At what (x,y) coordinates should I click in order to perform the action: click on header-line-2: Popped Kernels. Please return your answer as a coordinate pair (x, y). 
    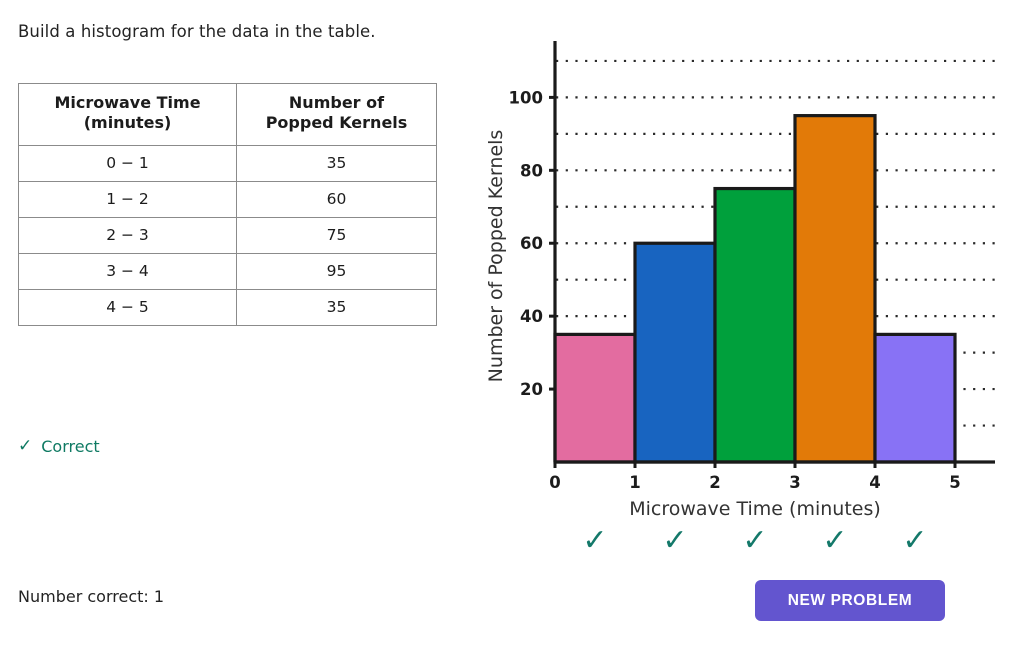
    Looking at the image, I should click on (336, 123).